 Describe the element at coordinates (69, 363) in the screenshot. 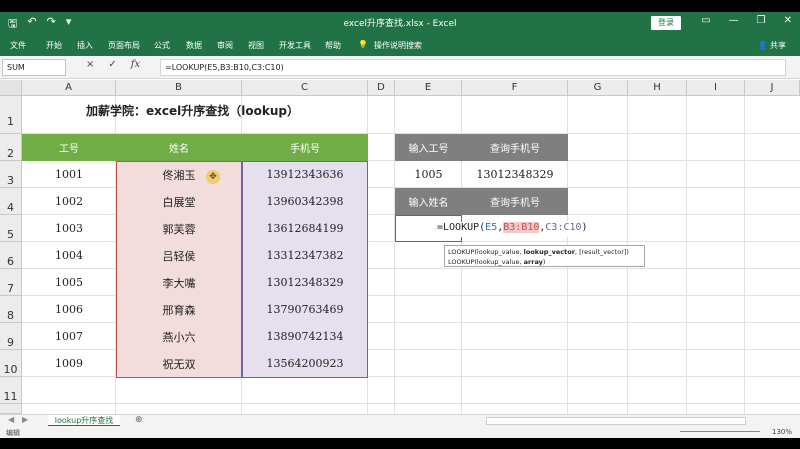

I see `cell-id: 1009` at that location.